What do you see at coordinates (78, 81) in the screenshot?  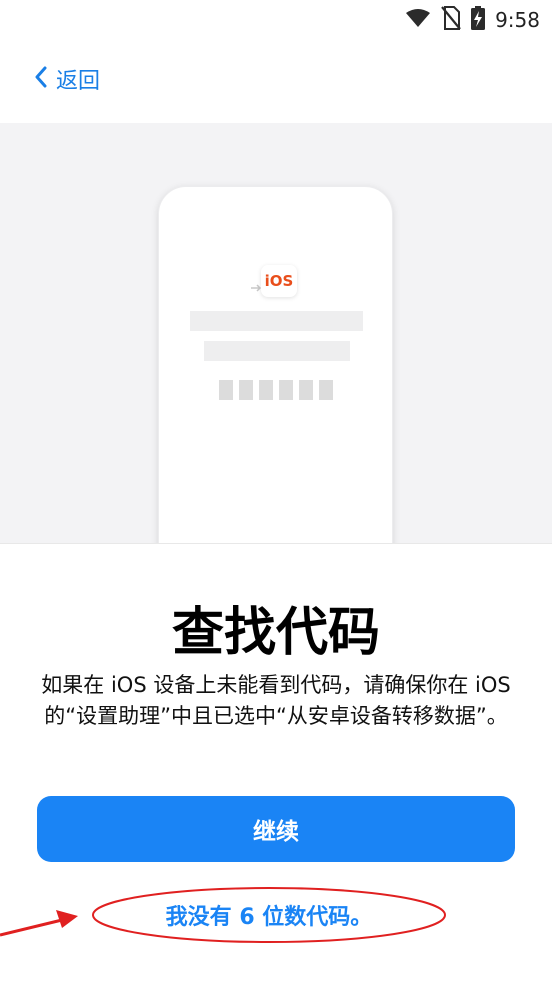 I see `back-label: 返回` at bounding box center [78, 81].